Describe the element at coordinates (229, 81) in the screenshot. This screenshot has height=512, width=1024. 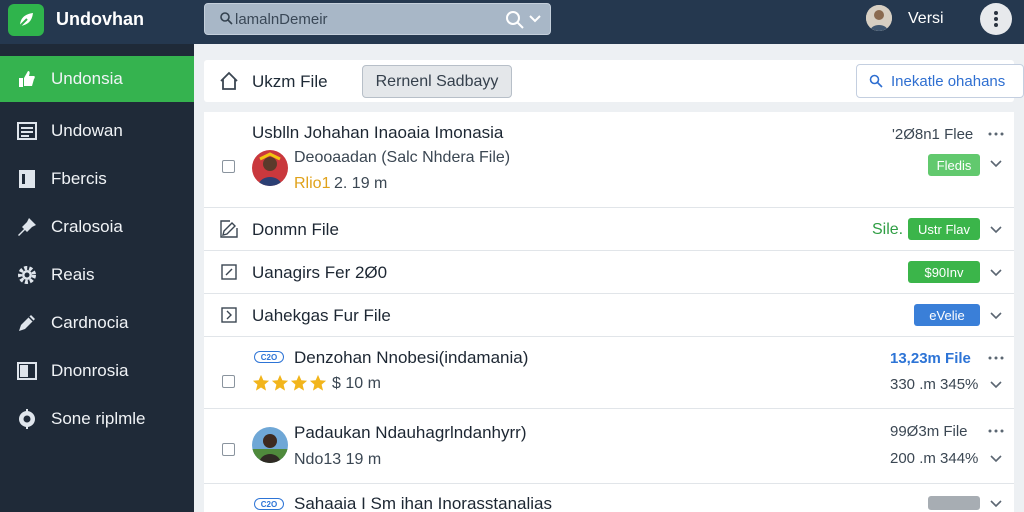
I see `home-icon` at that location.